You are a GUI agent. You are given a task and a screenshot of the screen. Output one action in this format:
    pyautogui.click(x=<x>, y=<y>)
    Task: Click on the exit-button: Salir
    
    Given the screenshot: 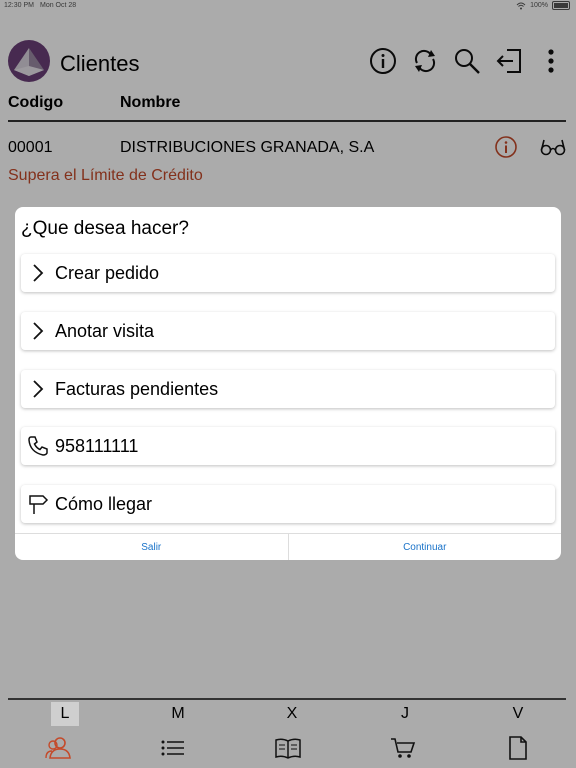 What is the action you would take?
    pyautogui.click(x=151, y=547)
    